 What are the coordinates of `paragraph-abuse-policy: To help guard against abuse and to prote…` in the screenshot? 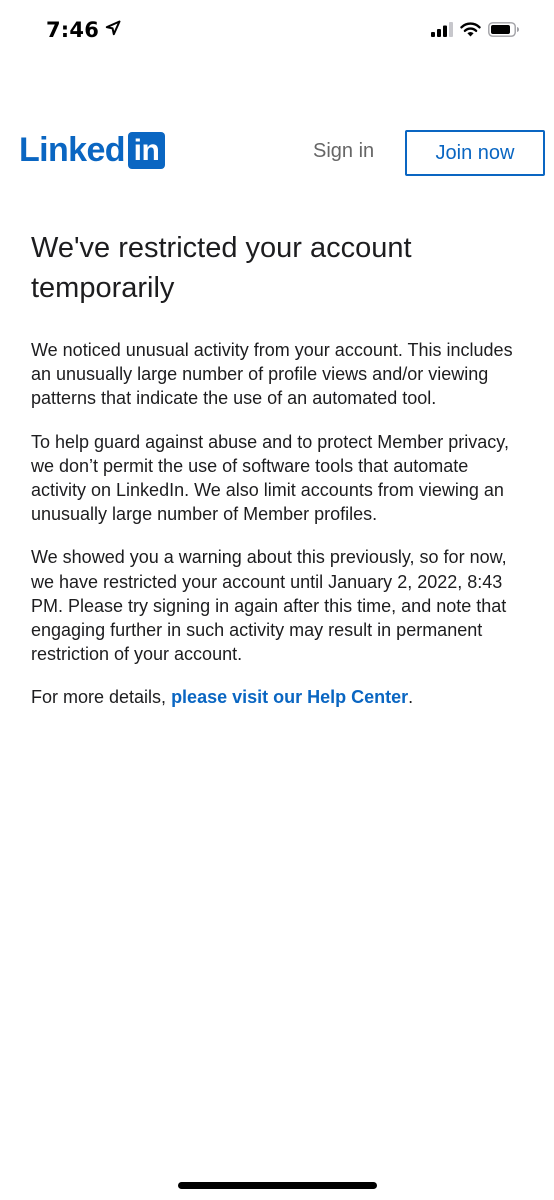 It's located at (270, 478).